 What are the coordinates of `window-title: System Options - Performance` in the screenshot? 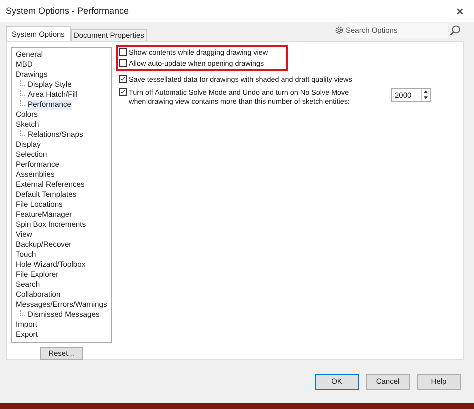 It's located at (68, 11).